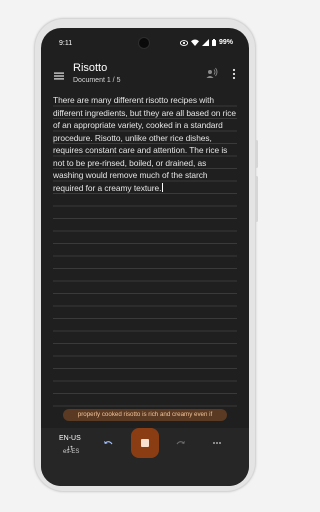 The height and width of the screenshot is (512, 320). Describe the element at coordinates (256, 199) in the screenshot. I see `volume-button` at that location.